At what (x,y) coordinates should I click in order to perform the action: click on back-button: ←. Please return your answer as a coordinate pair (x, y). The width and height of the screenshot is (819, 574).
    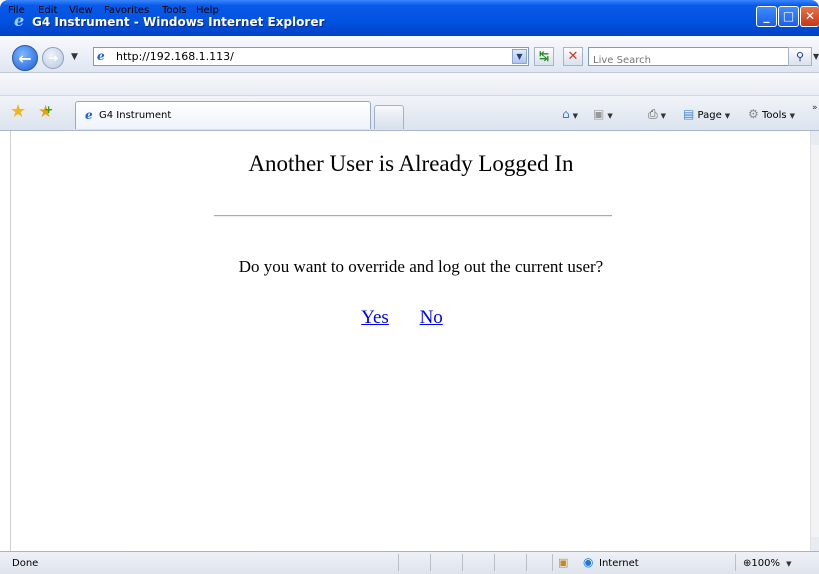
    Looking at the image, I should click on (25, 58).